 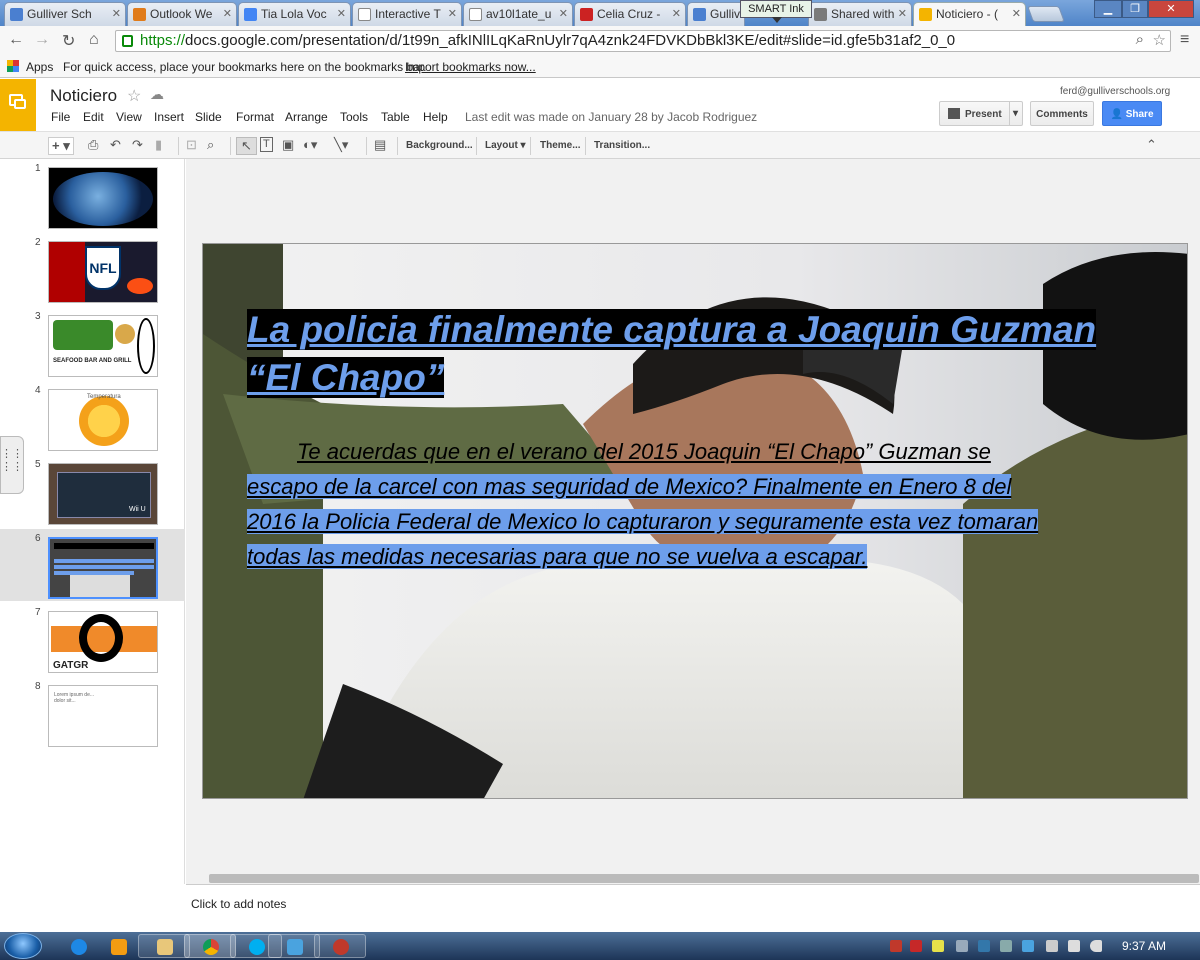 I want to click on menu-view: View, so click(x=129, y=117).